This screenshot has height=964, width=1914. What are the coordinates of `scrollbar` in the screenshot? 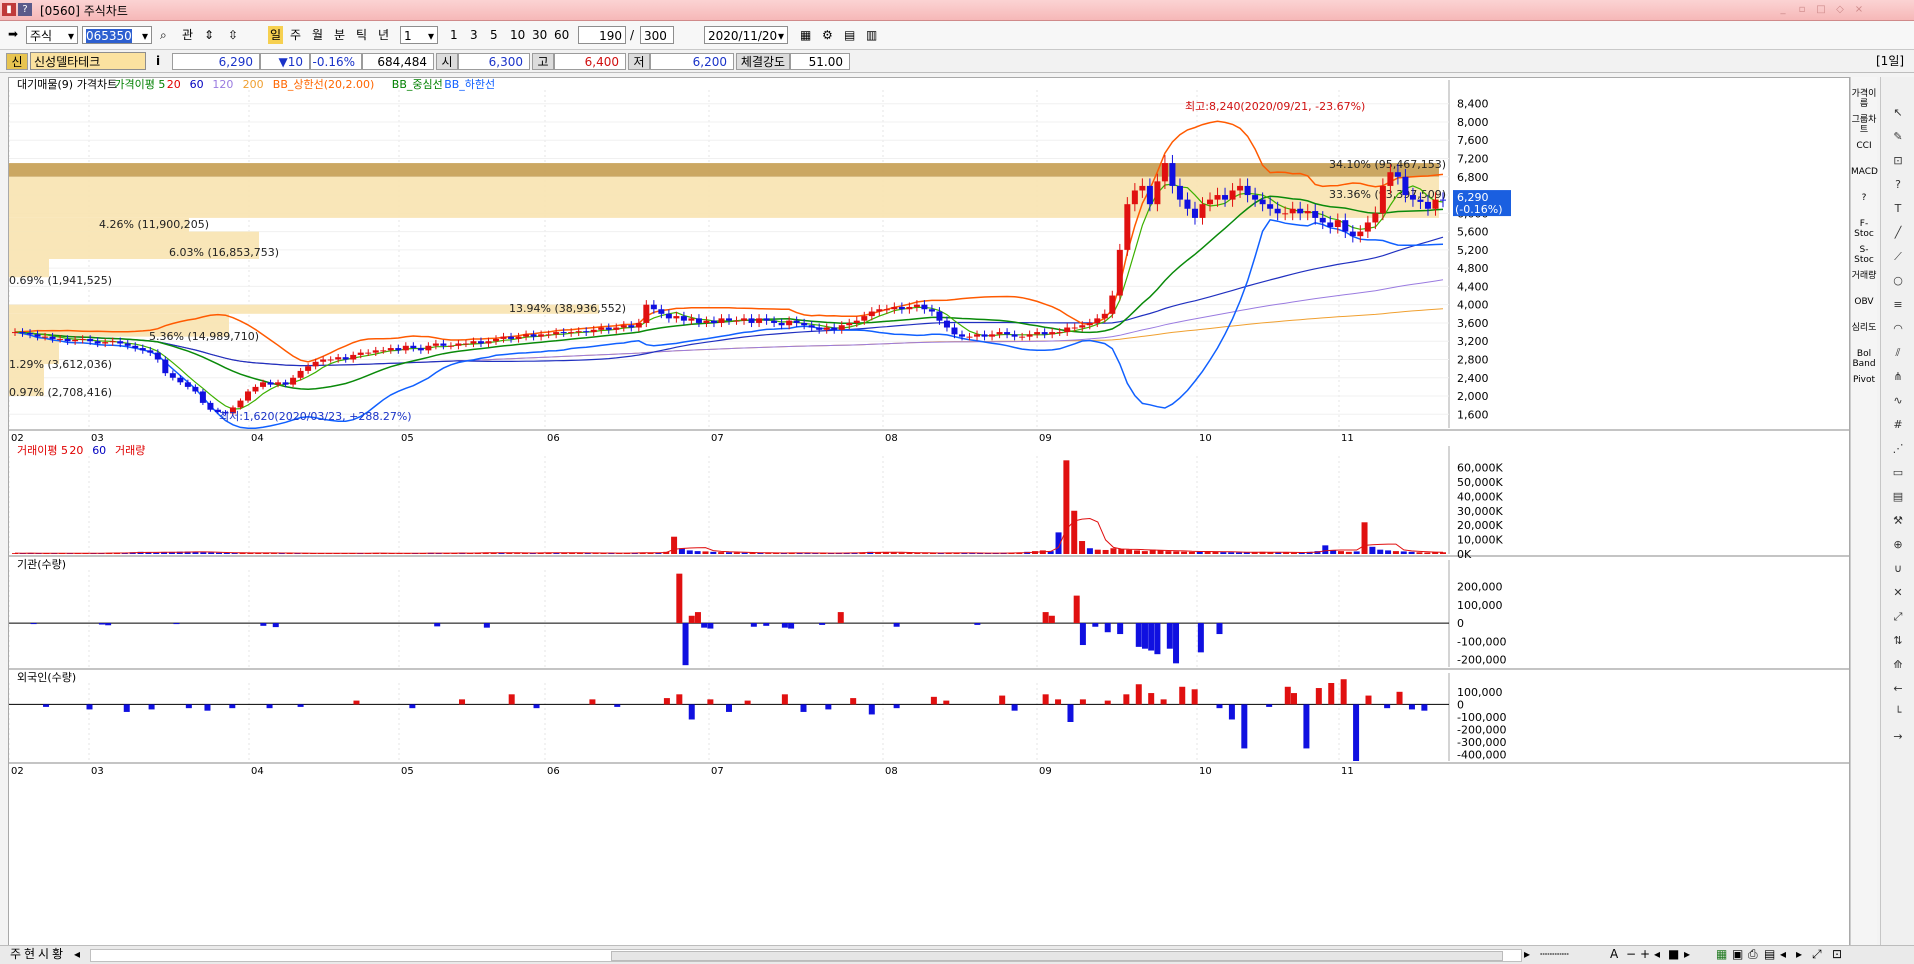 It's located at (806, 955).